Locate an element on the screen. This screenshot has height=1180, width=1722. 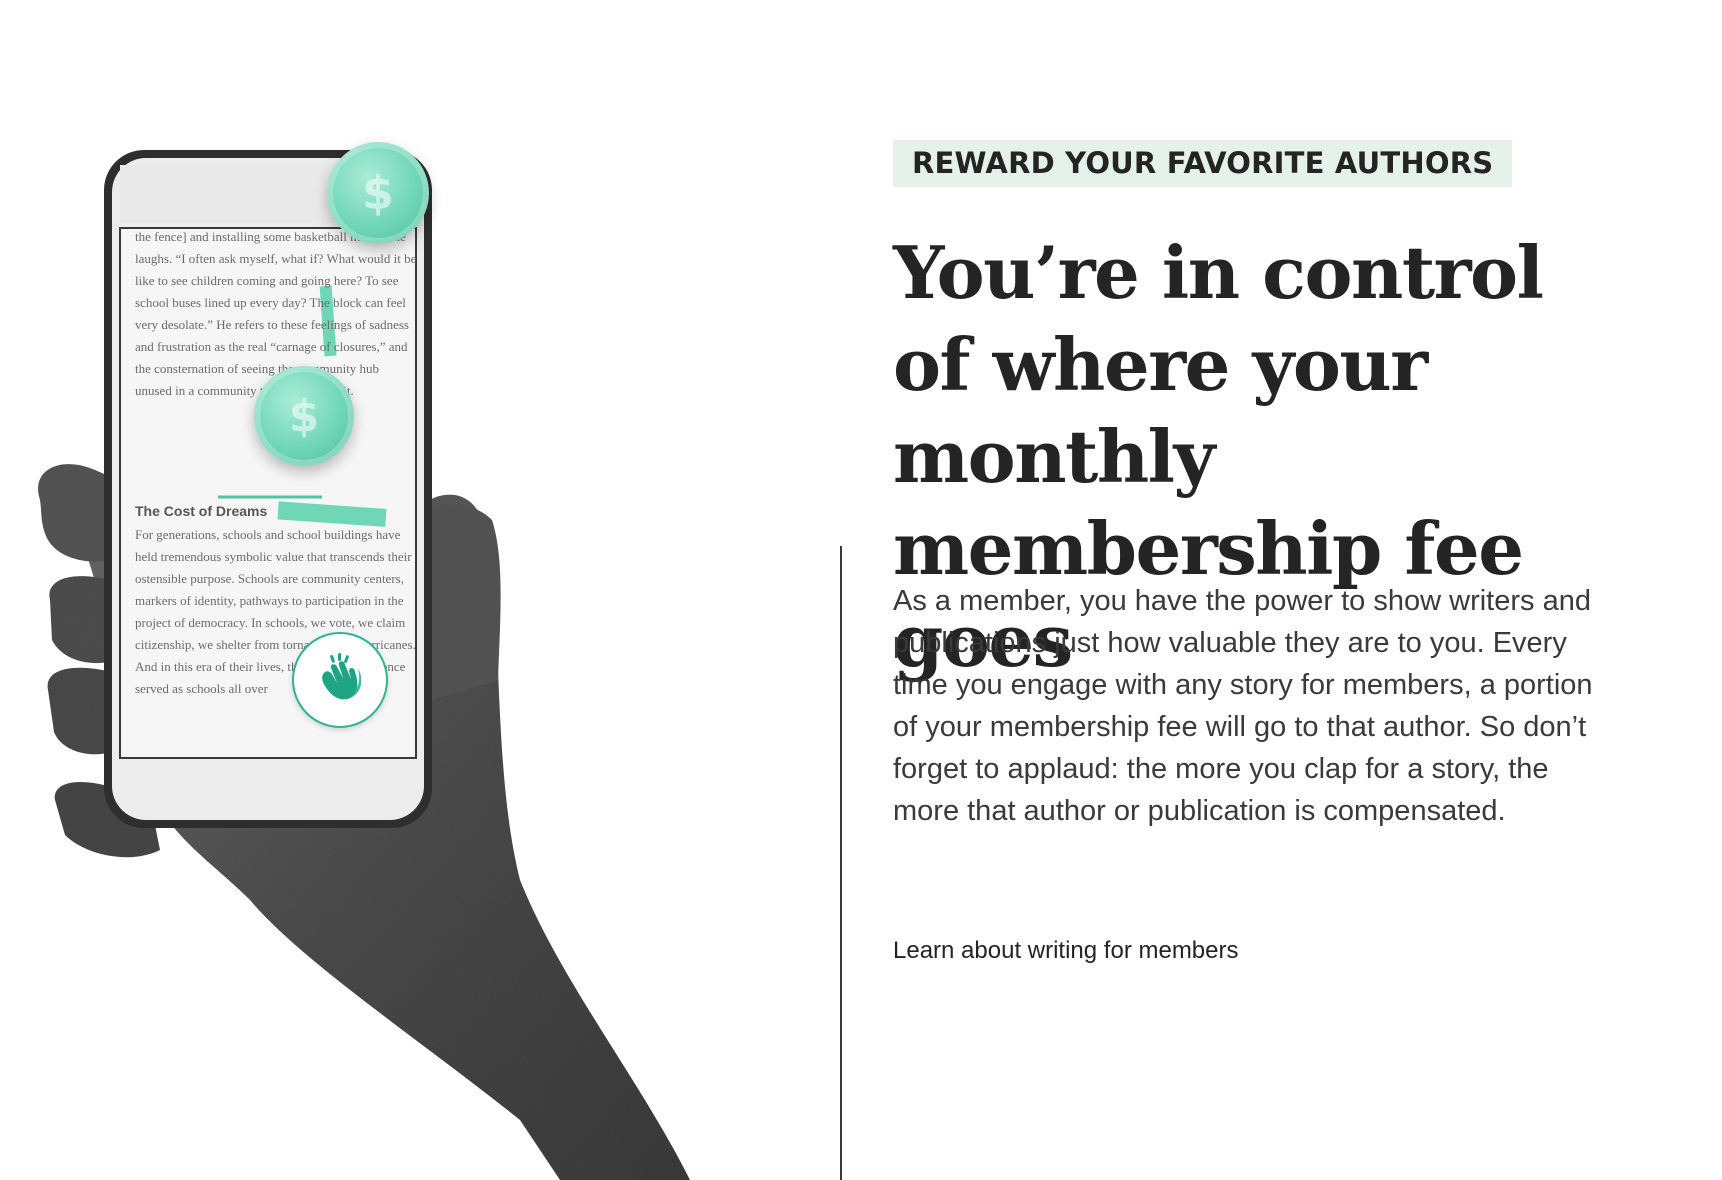
clap-hands-icon is located at coordinates (342, 676).